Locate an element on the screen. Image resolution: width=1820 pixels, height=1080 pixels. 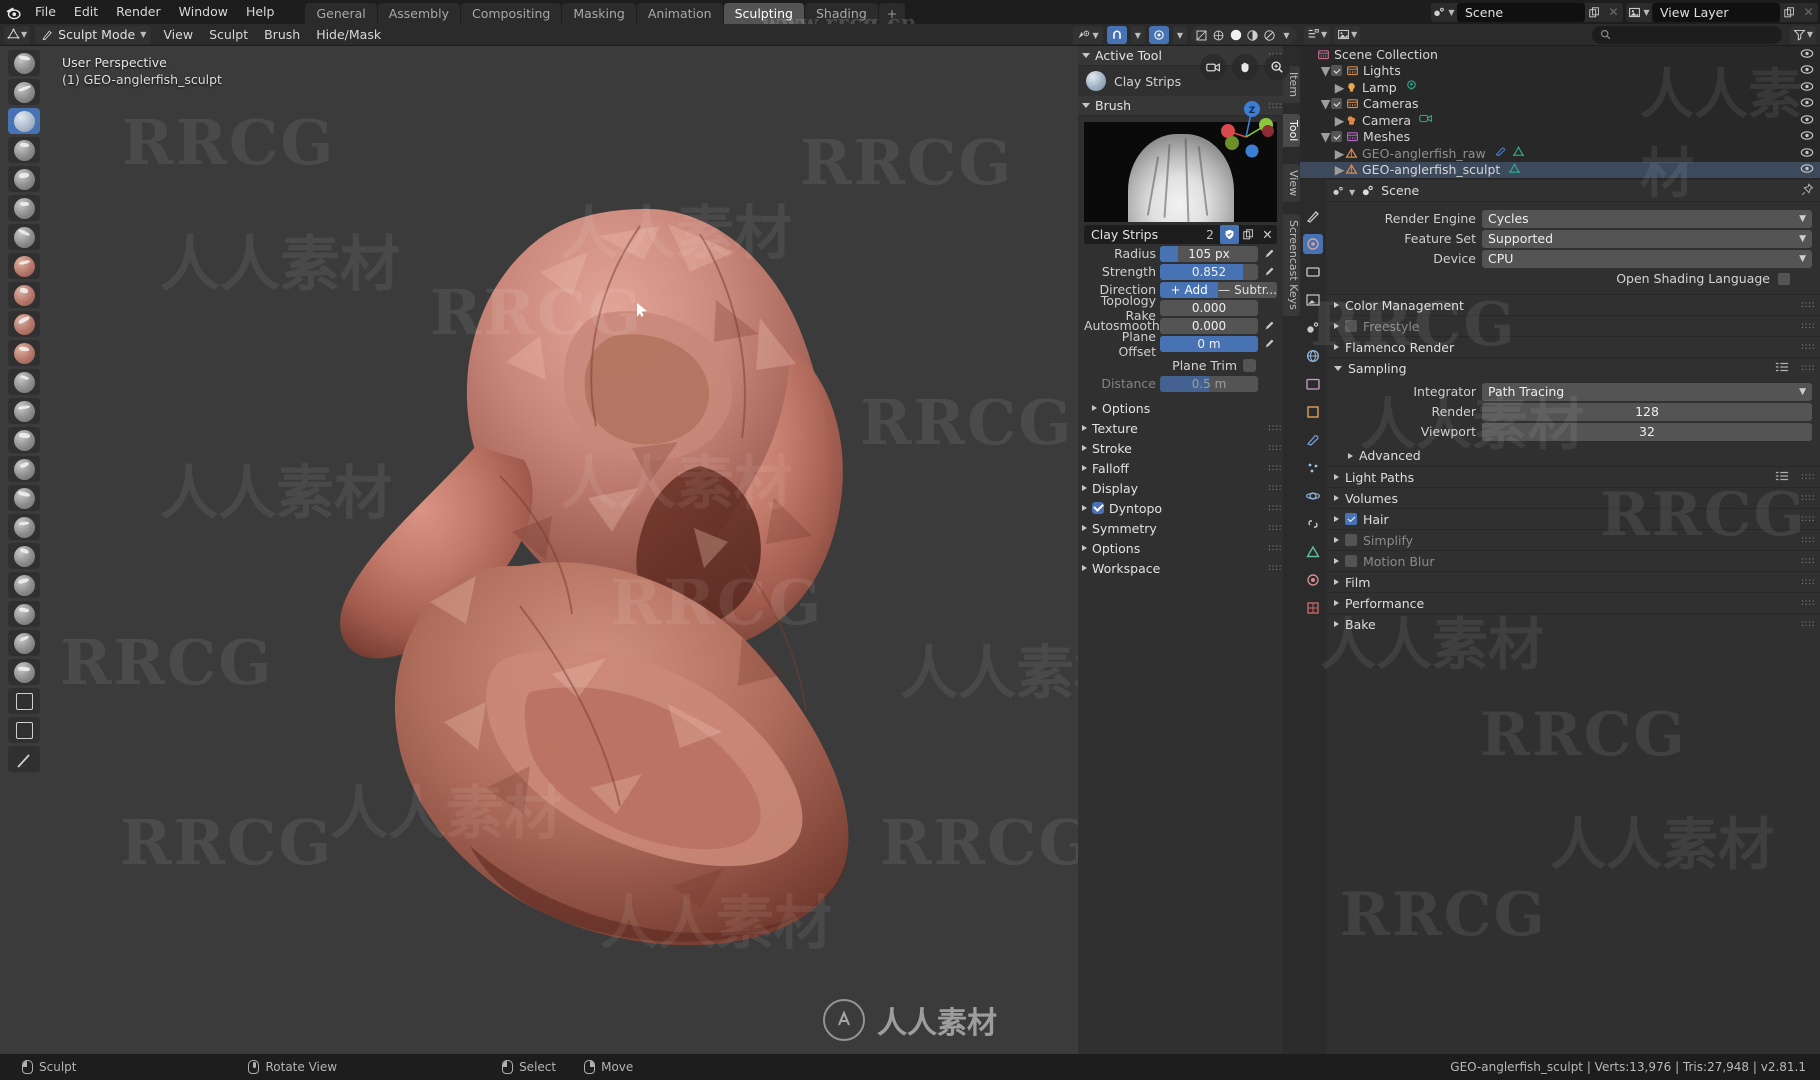
outliner-row: ▼ Cameras is located at coordinates (1560, 104).